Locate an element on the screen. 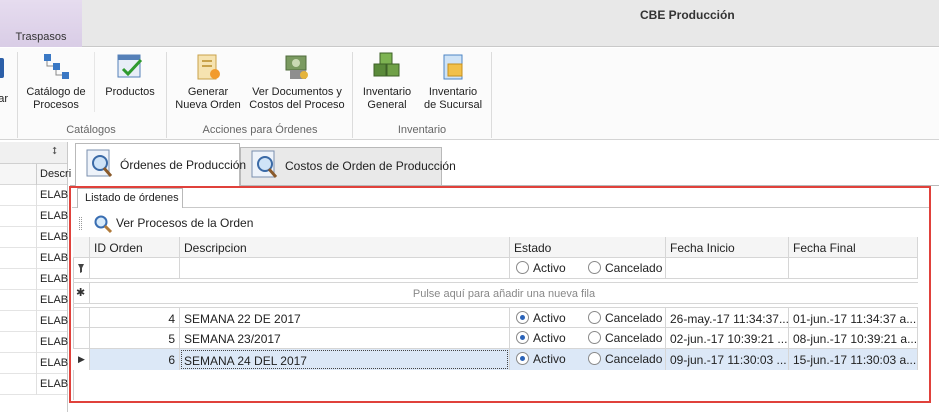 The width and height of the screenshot is (939, 412). cell-descripcion-focused: SEMANA 24 DEL 2017 is located at coordinates (344, 359).